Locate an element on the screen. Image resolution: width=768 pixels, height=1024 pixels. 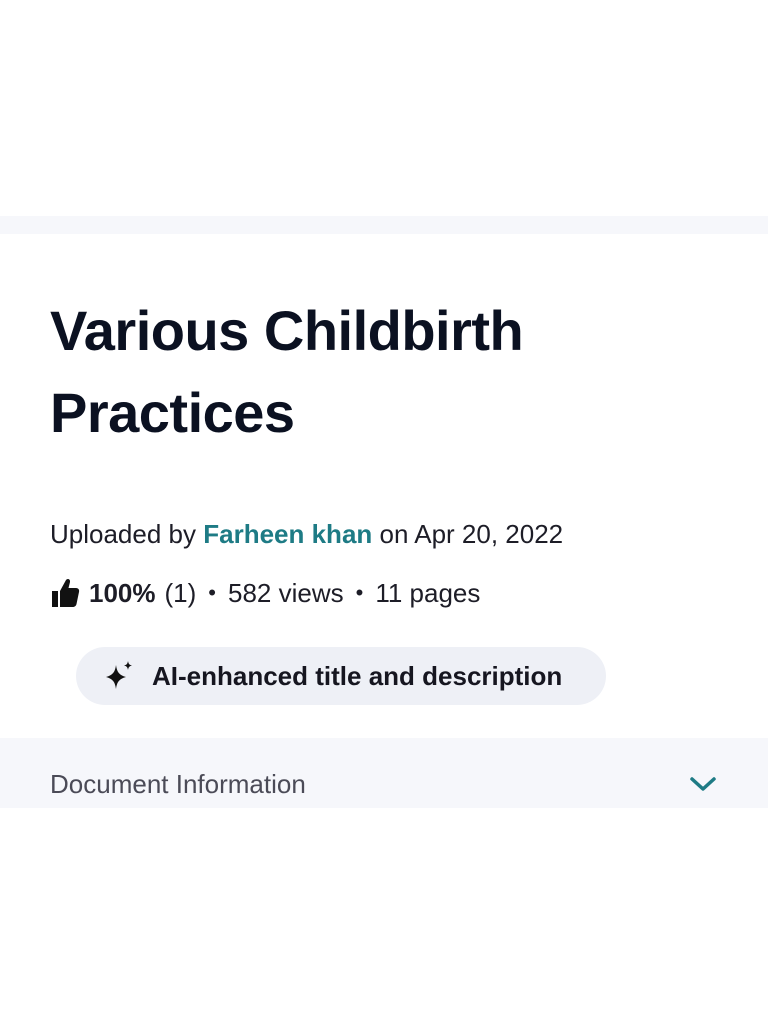
sparkle-icon is located at coordinates (119, 676).